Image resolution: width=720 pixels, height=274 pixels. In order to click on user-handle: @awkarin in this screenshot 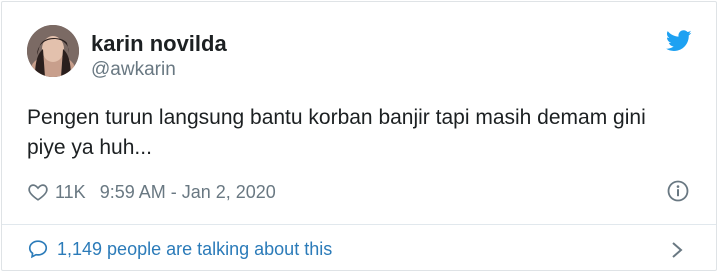, I will do `click(133, 70)`.